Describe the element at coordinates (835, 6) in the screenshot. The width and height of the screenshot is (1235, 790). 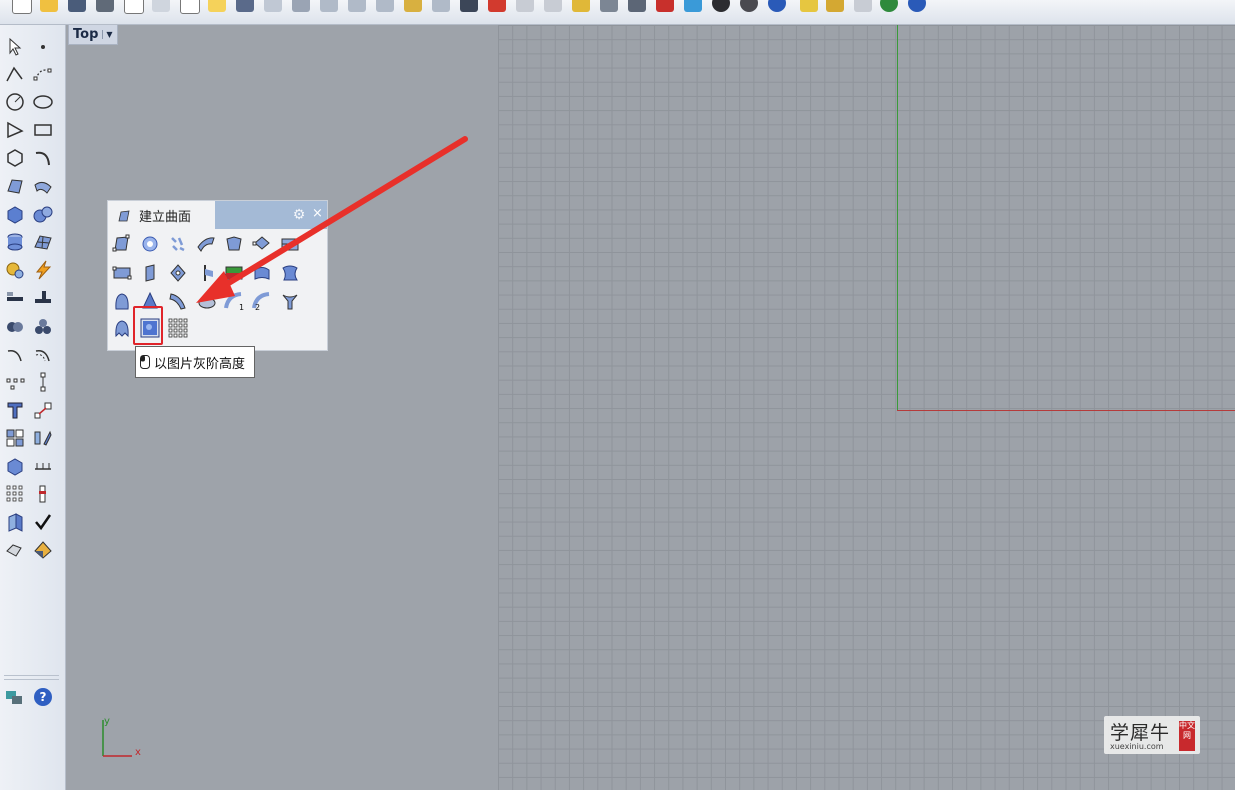
I see `options-gear-icon` at that location.